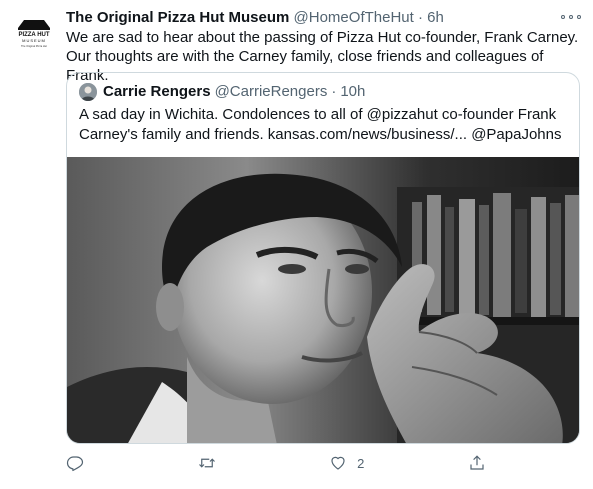 Image resolution: width=593 pixels, height=489 pixels. I want to click on retweet-button, so click(212, 463).